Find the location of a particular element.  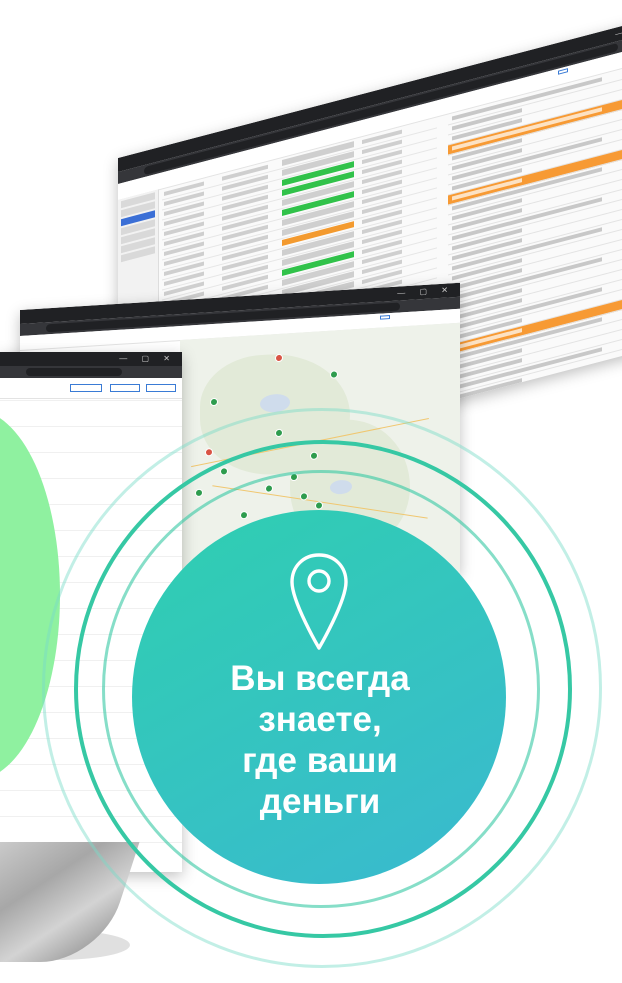

browser-address-bar is located at coordinates (91, 372).